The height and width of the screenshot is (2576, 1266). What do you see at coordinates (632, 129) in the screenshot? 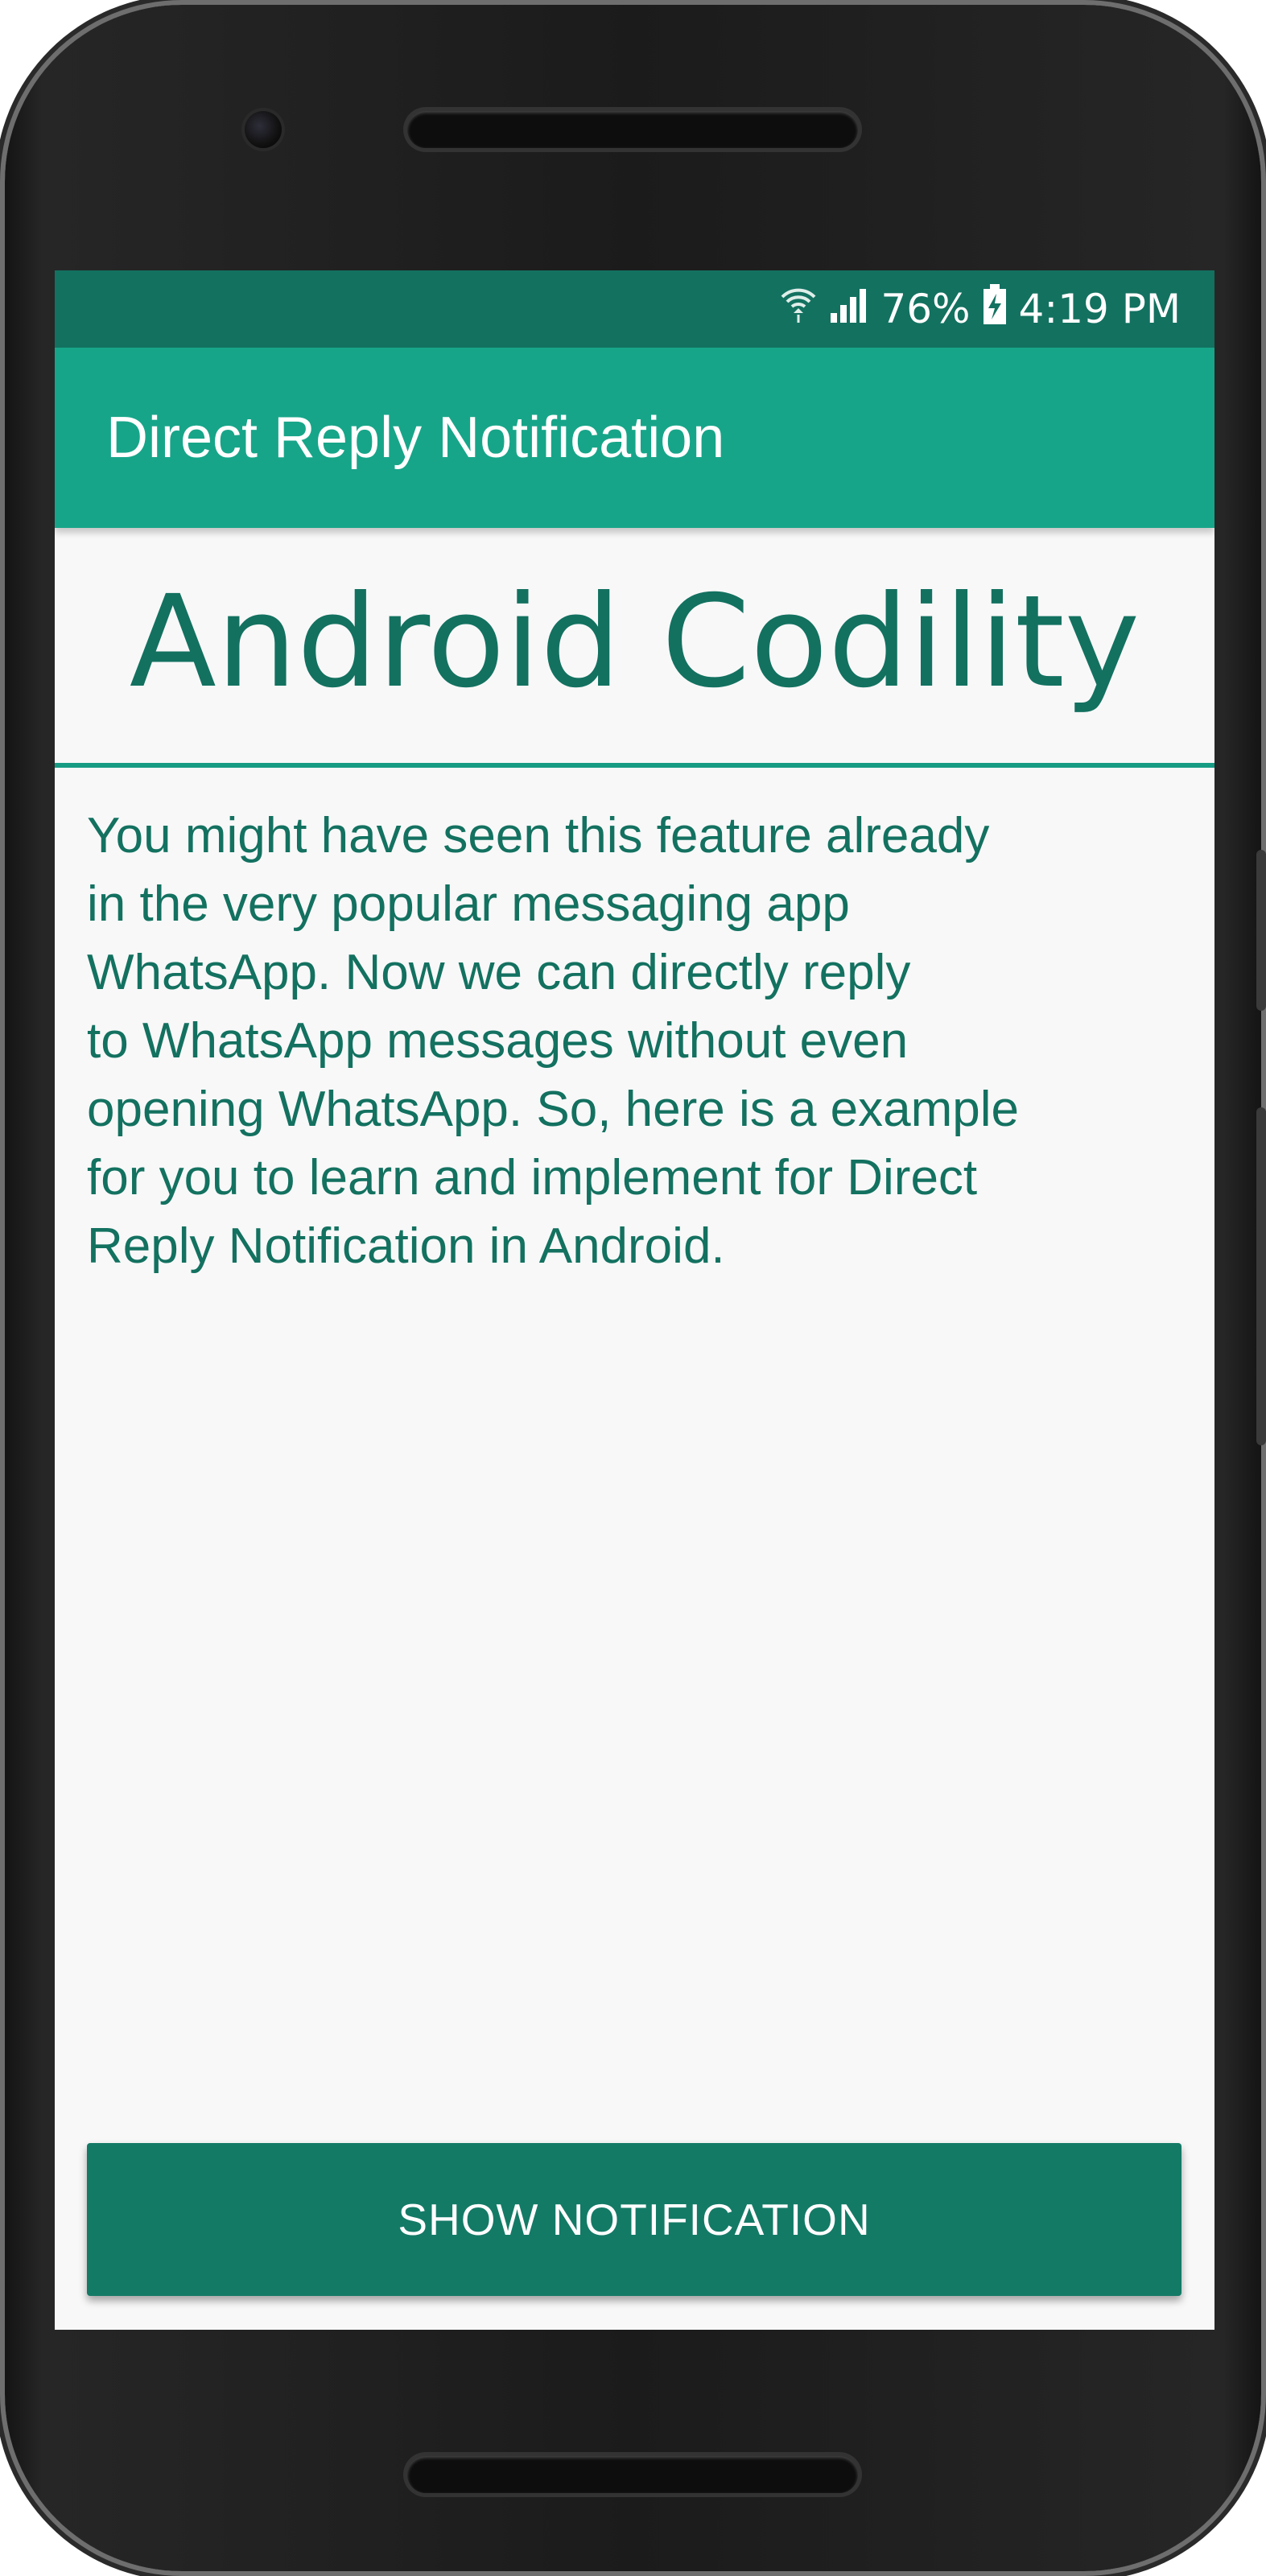
I see `top-speaker` at bounding box center [632, 129].